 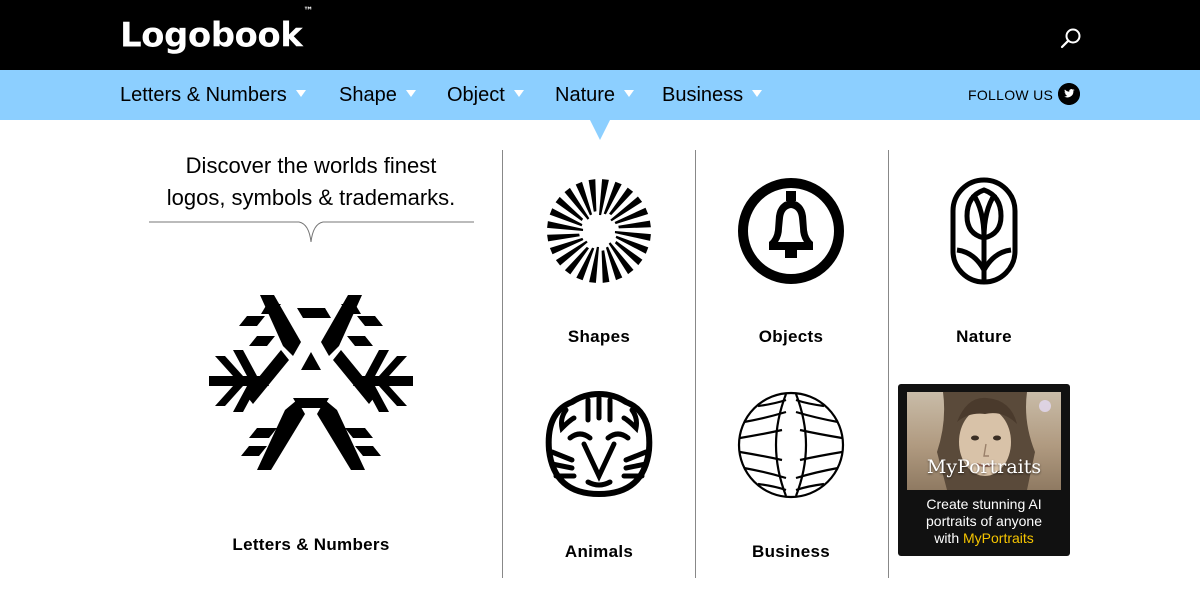 I want to click on tile-label-objects: Objects, so click(x=791, y=337).